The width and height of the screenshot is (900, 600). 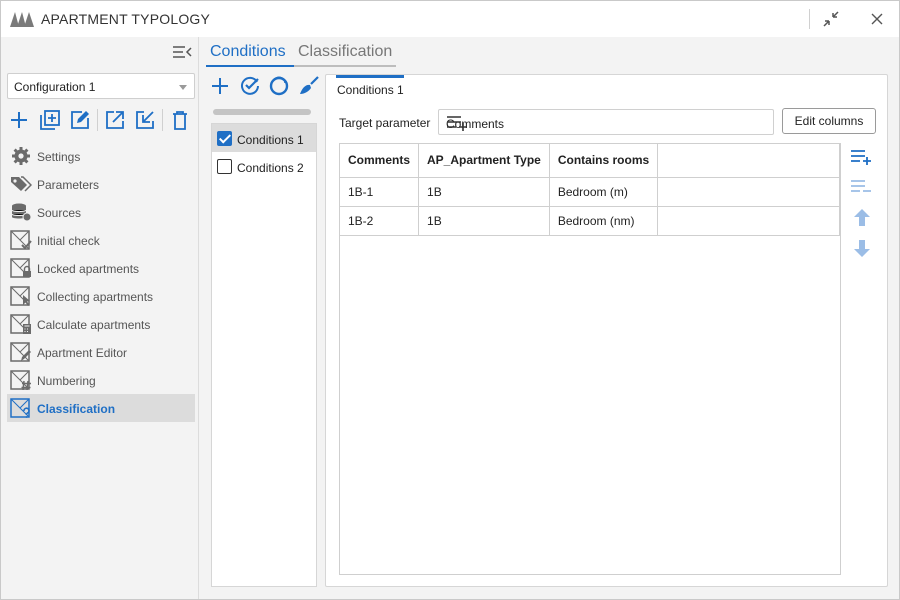 I want to click on panel-title: Conditions 1, so click(x=370, y=90).